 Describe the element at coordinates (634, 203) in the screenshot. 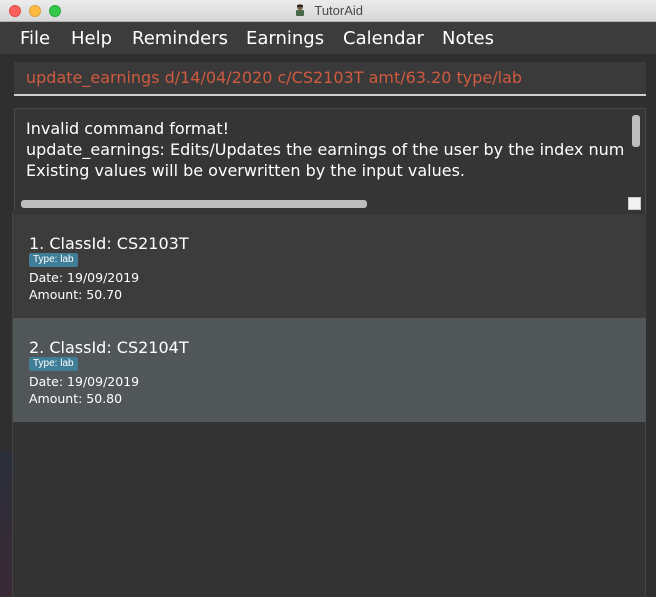

I see `scroll-corner` at that location.